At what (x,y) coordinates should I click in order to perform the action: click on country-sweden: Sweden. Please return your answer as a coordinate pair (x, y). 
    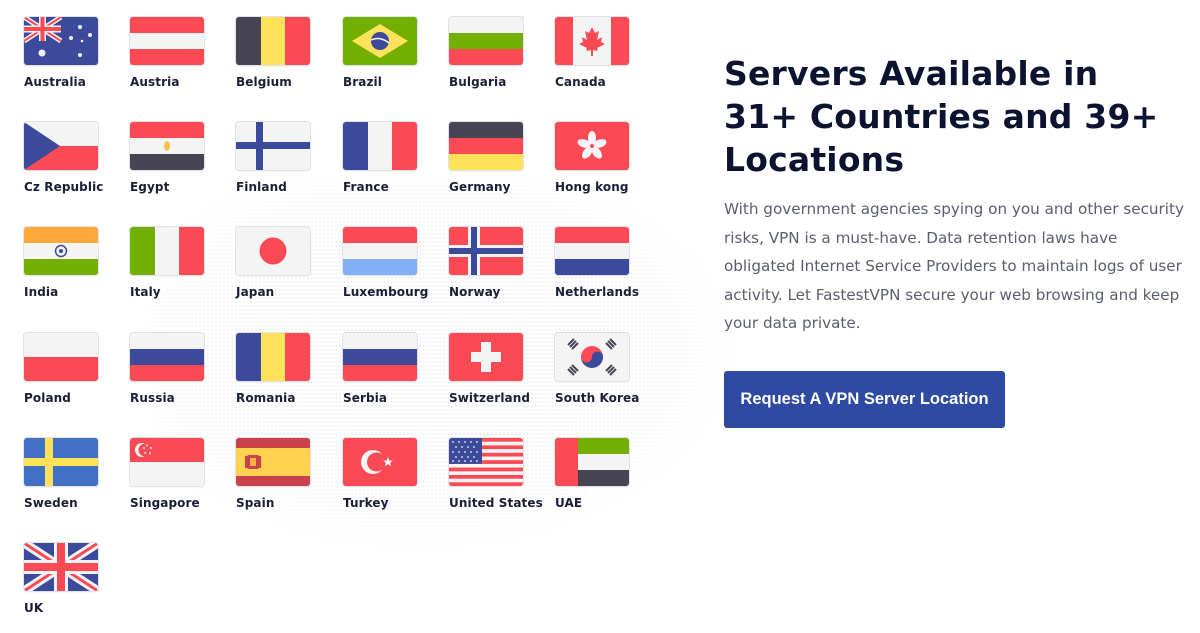
    Looking at the image, I should click on (74, 483).